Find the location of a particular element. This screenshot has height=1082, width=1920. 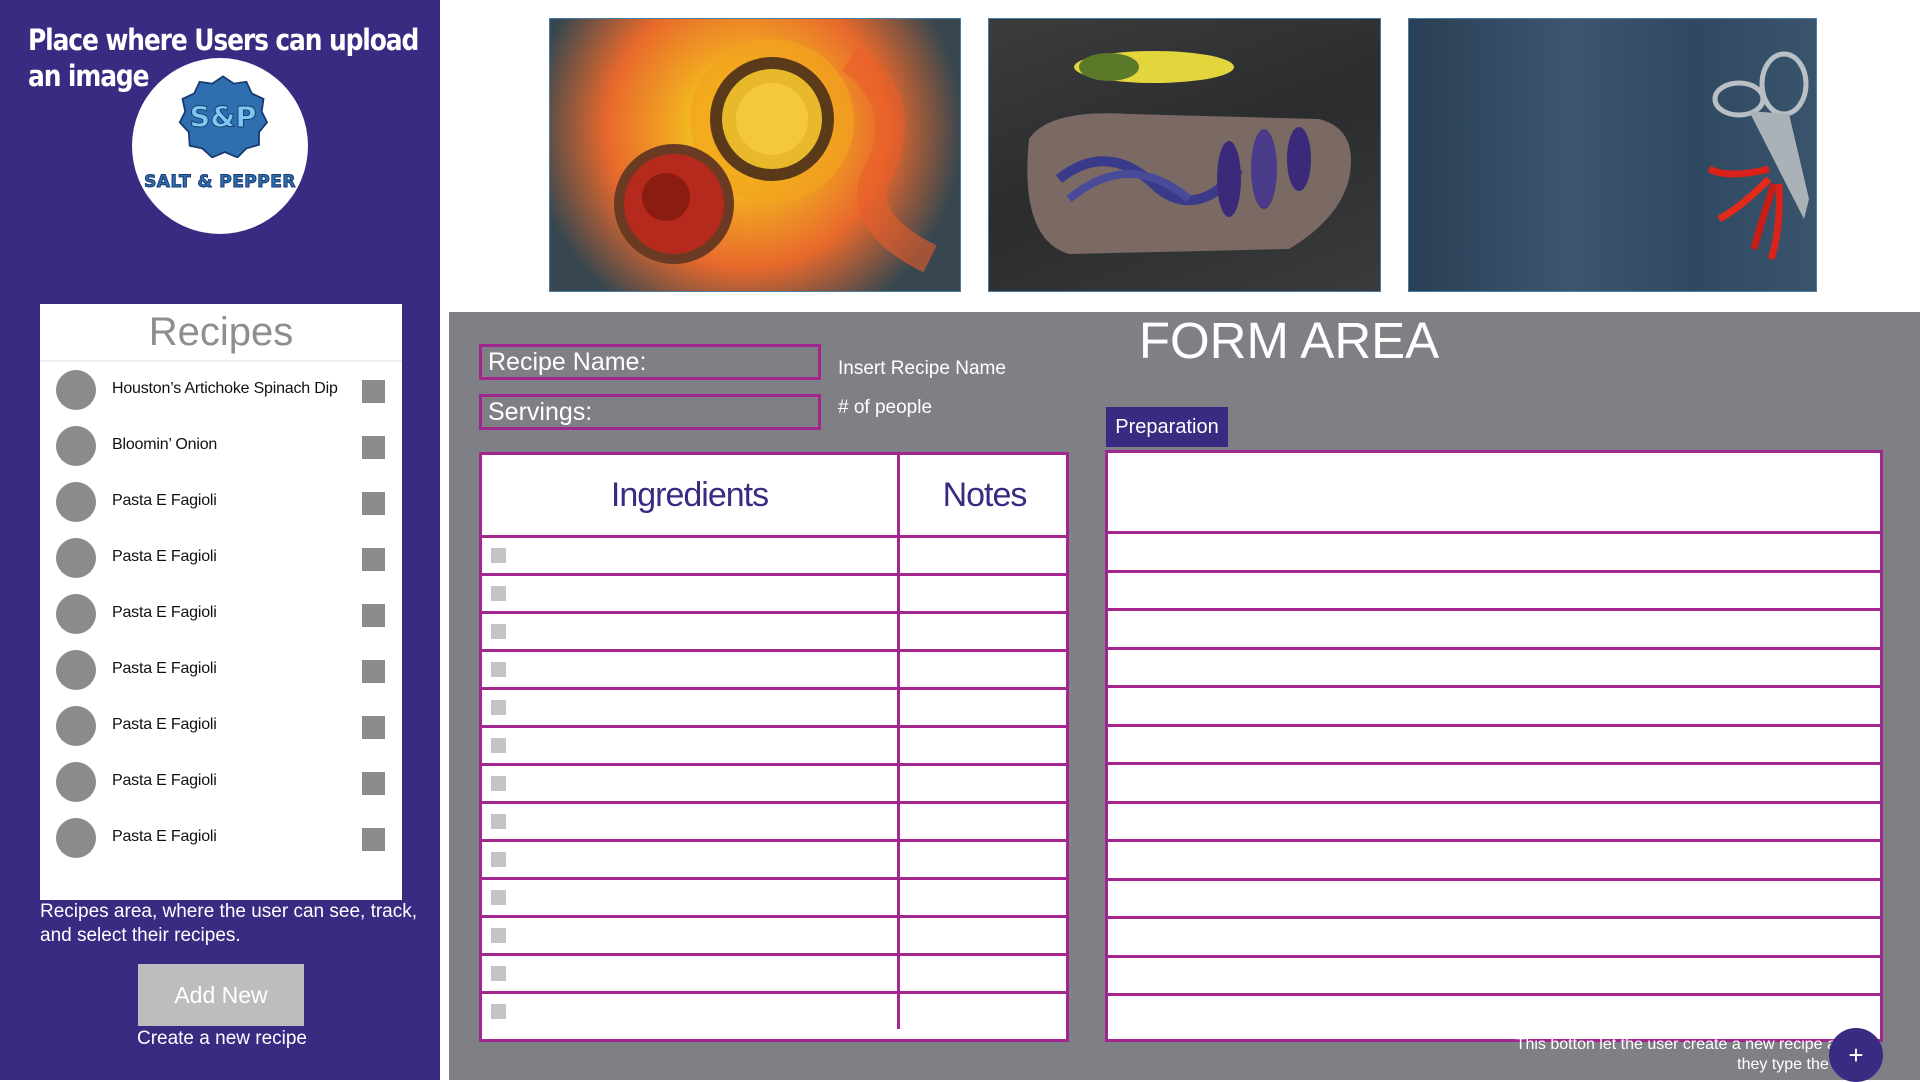

logo-badge-text: S&P is located at coordinates (223, 117).